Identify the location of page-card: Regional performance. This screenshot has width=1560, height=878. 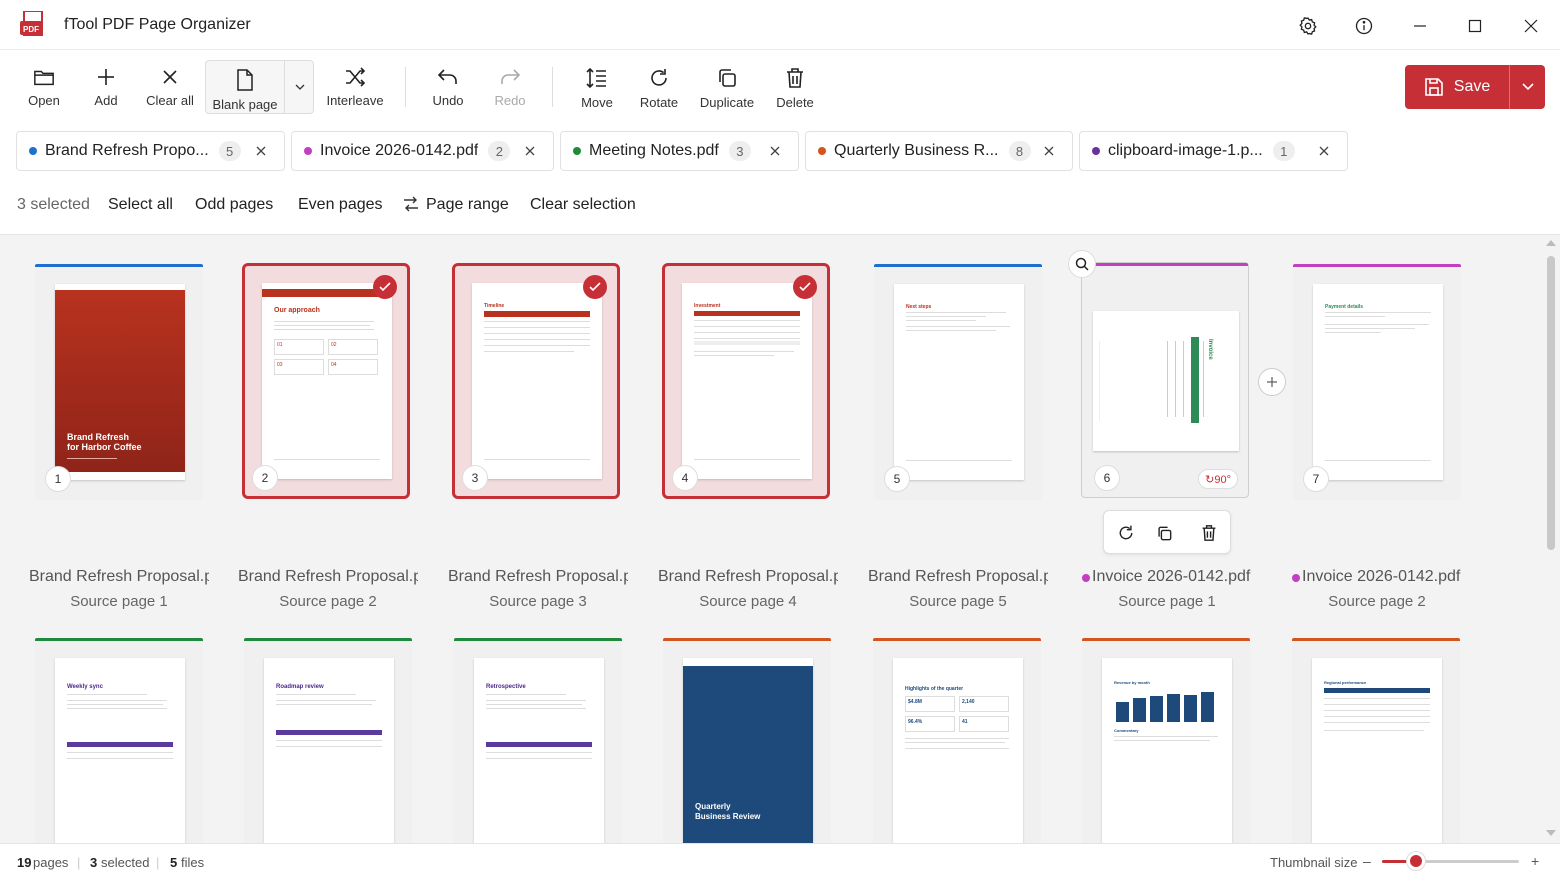
(1376, 740).